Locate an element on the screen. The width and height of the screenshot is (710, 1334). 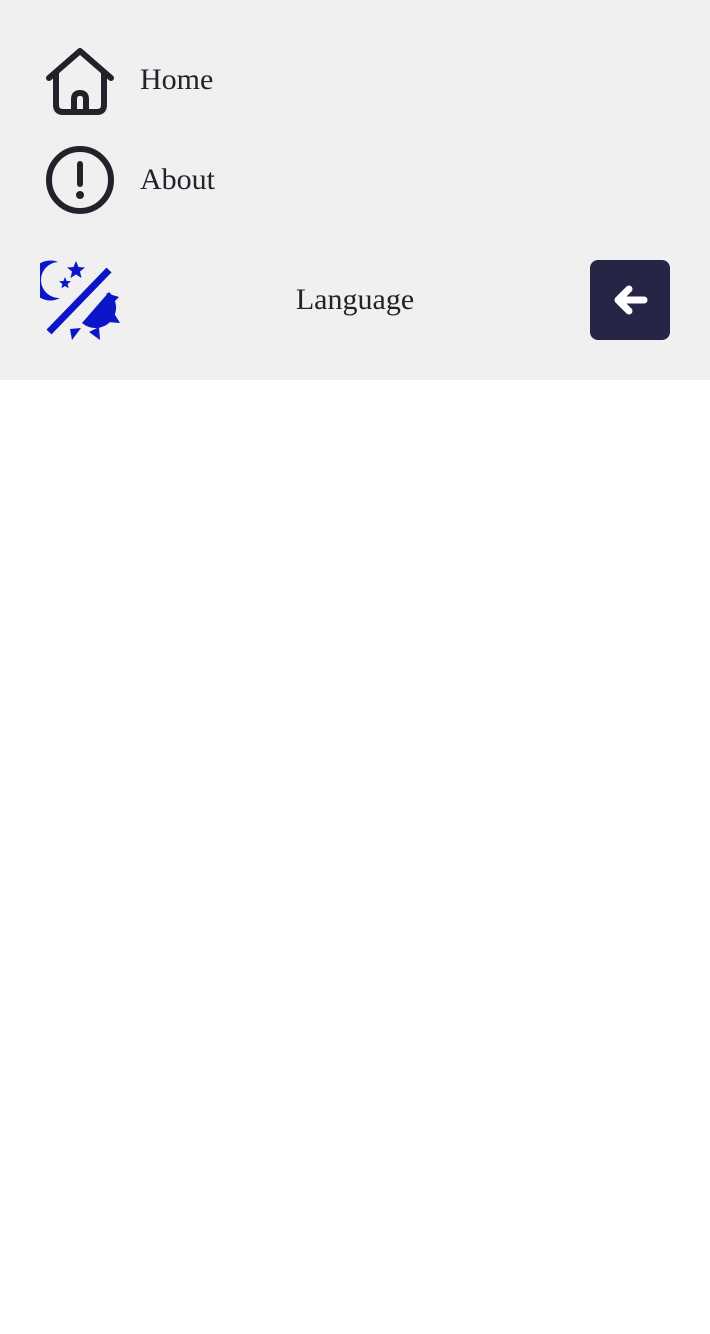
arrow-left-icon is located at coordinates (631, 300).